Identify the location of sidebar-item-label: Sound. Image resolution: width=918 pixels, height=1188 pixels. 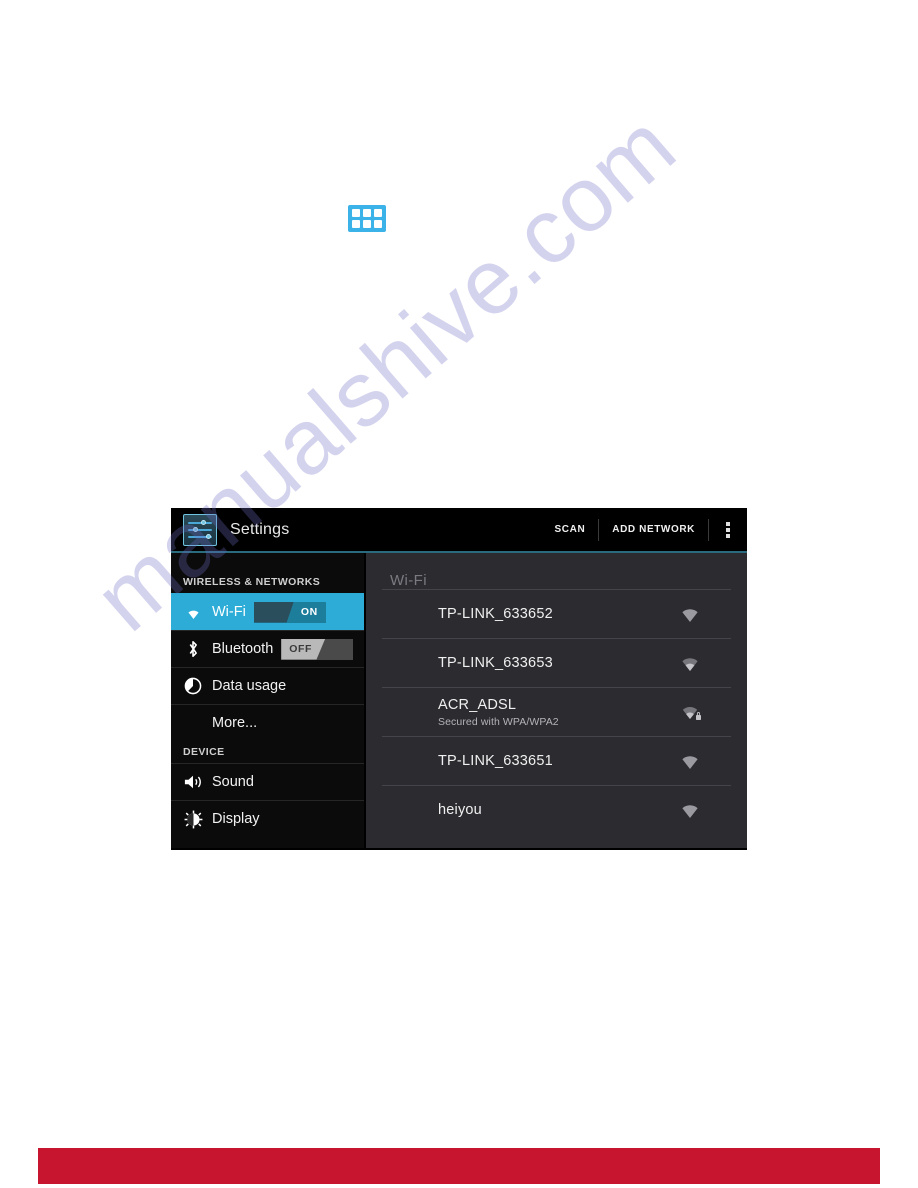
(233, 782).